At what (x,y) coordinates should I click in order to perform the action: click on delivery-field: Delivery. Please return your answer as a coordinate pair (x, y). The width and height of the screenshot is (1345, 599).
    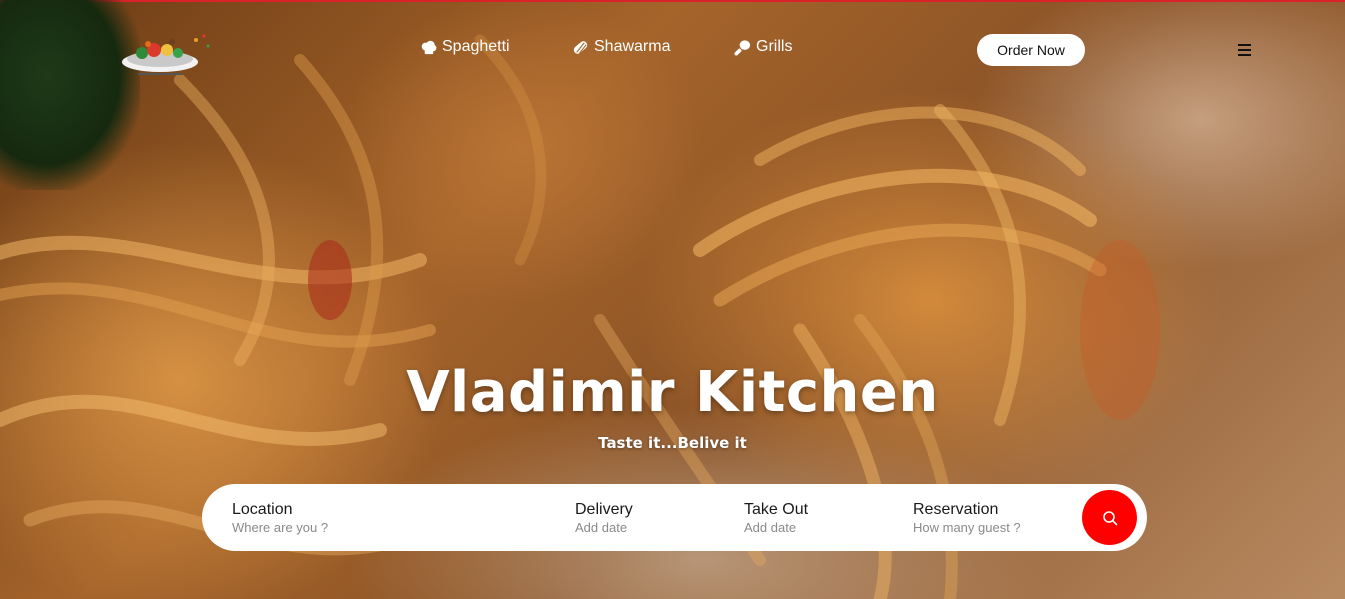
    Looking at the image, I should click on (645, 518).